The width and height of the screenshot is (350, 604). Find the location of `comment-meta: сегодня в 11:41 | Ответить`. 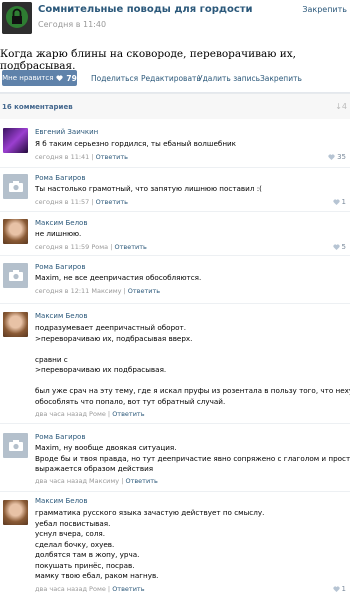

comment-meta: сегодня в 11:41 | Ответить is located at coordinates (82, 157).